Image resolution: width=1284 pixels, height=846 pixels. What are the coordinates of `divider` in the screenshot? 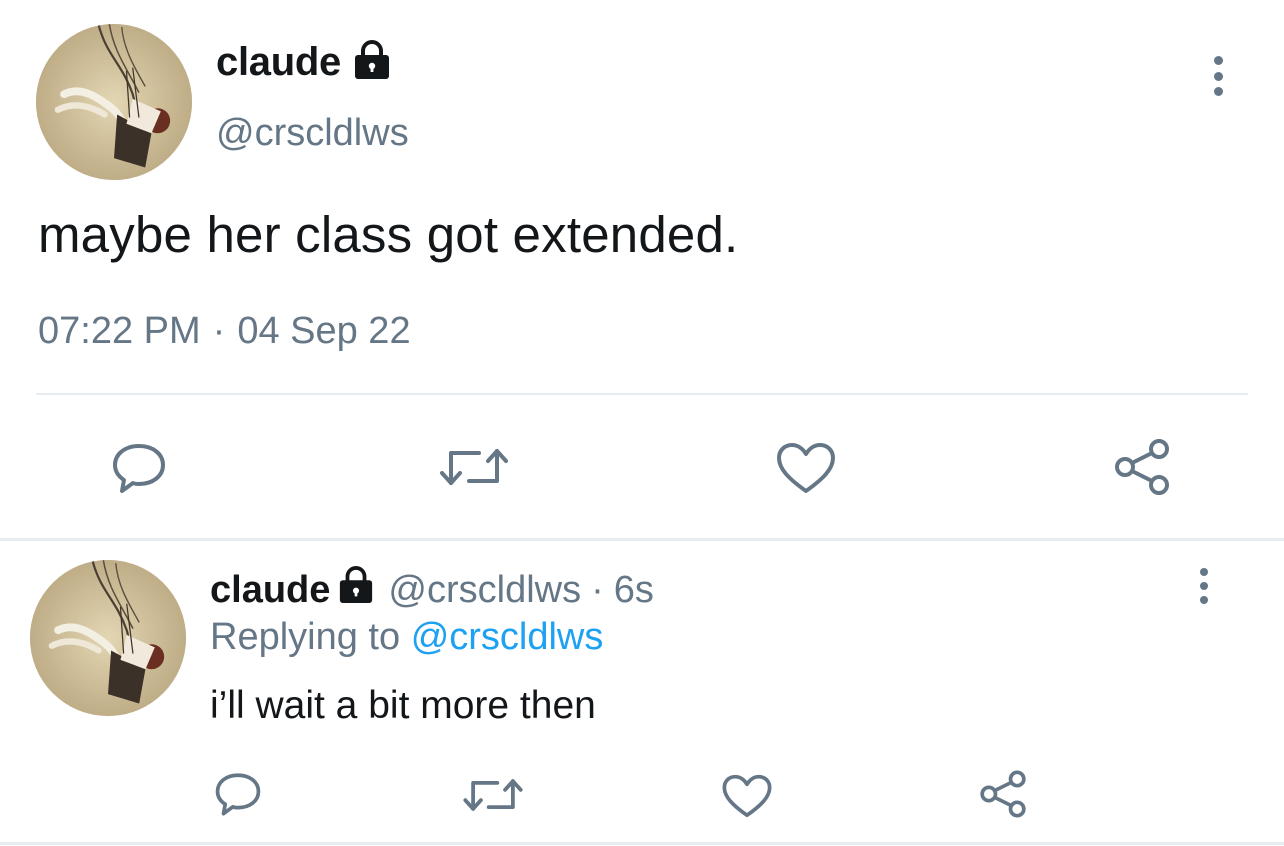 It's located at (642, 394).